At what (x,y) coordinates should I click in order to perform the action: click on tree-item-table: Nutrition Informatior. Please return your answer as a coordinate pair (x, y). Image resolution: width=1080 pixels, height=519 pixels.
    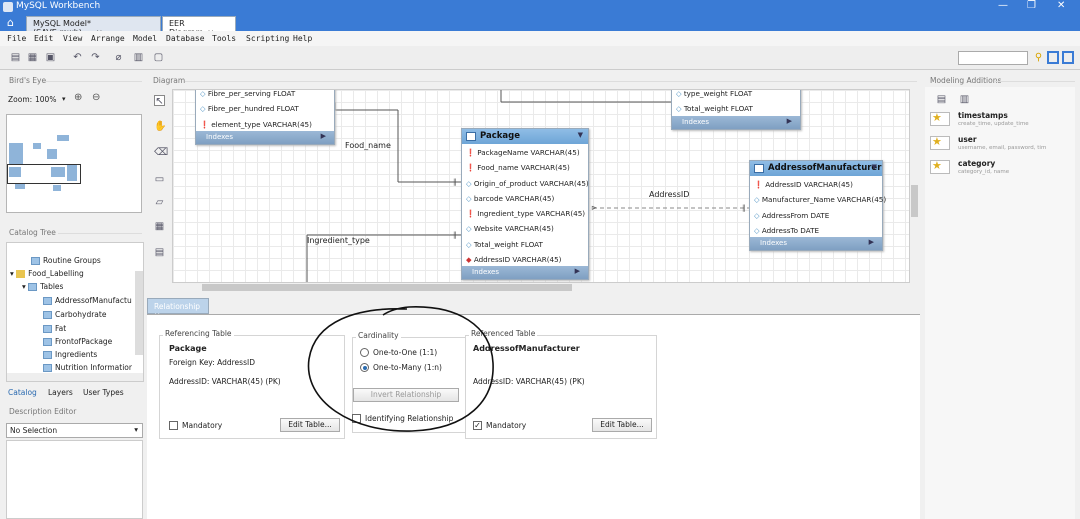
    Looking at the image, I should click on (87, 367).